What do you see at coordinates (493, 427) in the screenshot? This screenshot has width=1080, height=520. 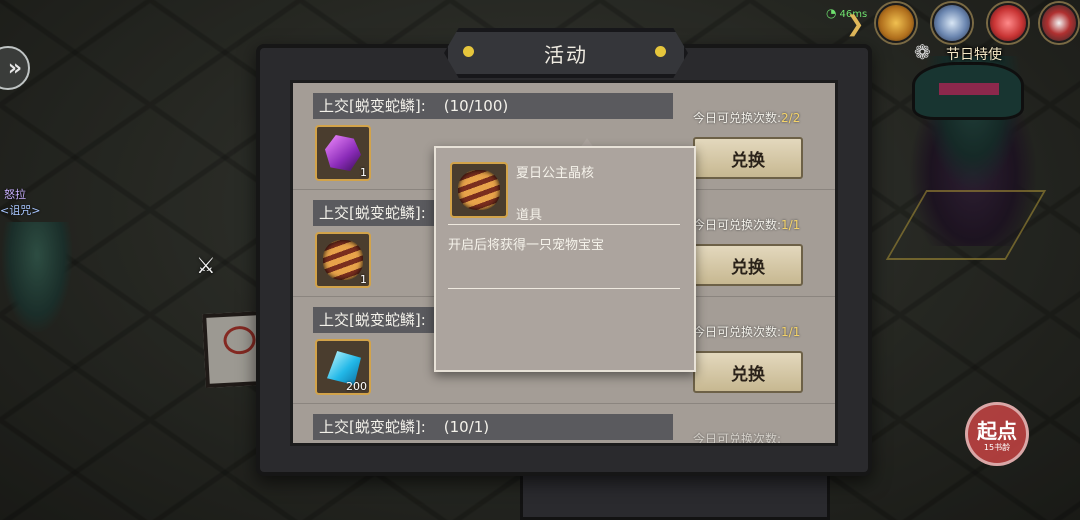 I see `row-header: 上交[蜕变蛇鳞]: (10/1)` at bounding box center [493, 427].